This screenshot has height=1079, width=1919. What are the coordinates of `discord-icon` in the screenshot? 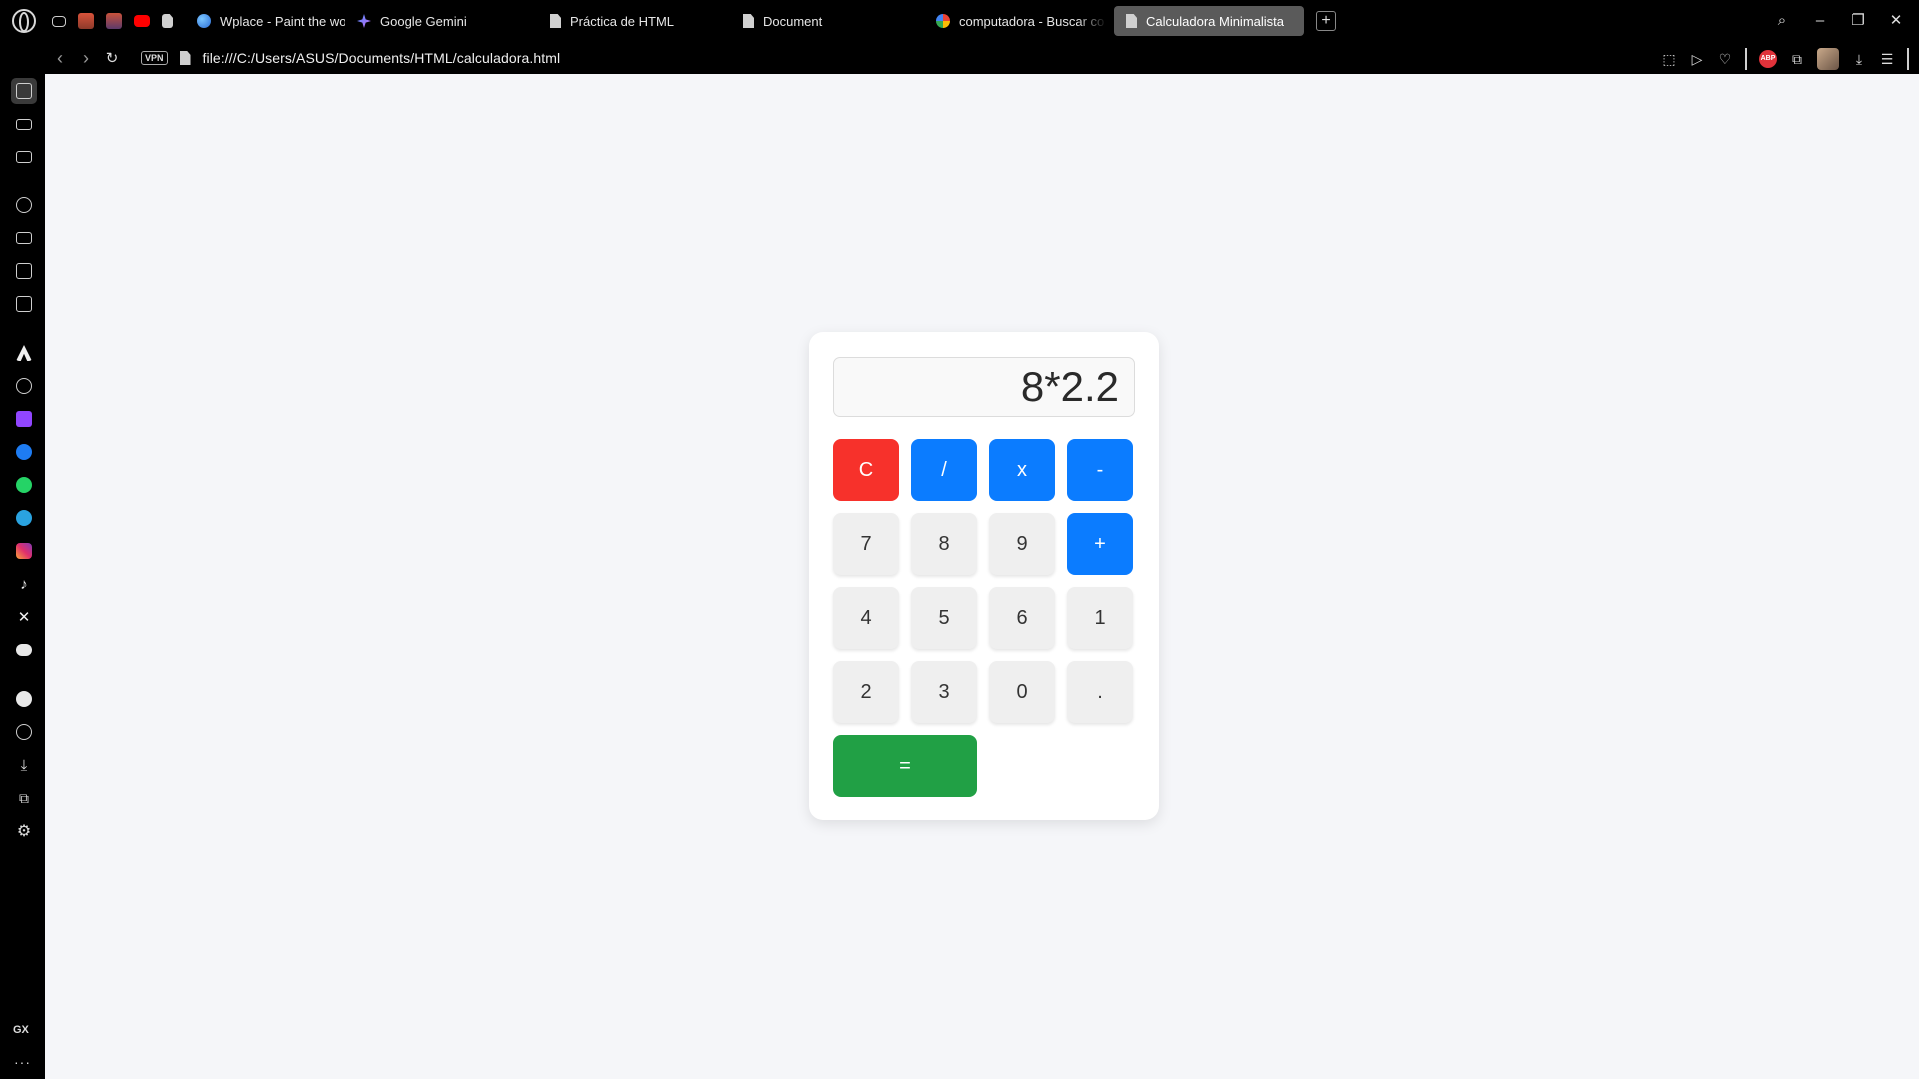 It's located at (24, 650).